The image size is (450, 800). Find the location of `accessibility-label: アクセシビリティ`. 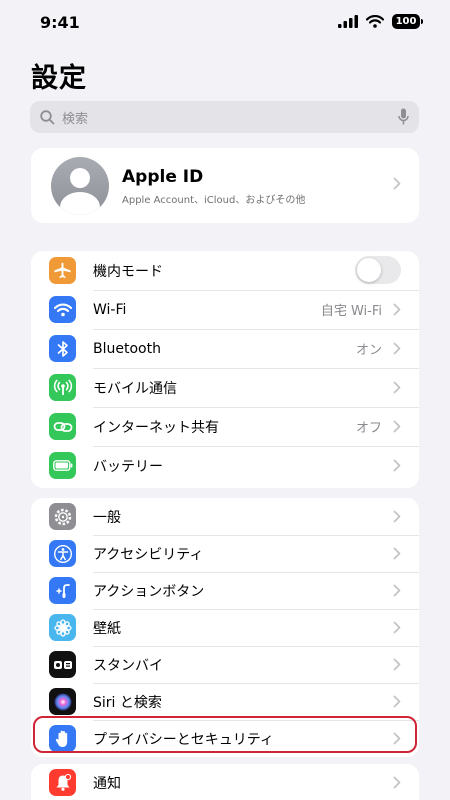

accessibility-label: アクセシビリティ is located at coordinates (148, 554).